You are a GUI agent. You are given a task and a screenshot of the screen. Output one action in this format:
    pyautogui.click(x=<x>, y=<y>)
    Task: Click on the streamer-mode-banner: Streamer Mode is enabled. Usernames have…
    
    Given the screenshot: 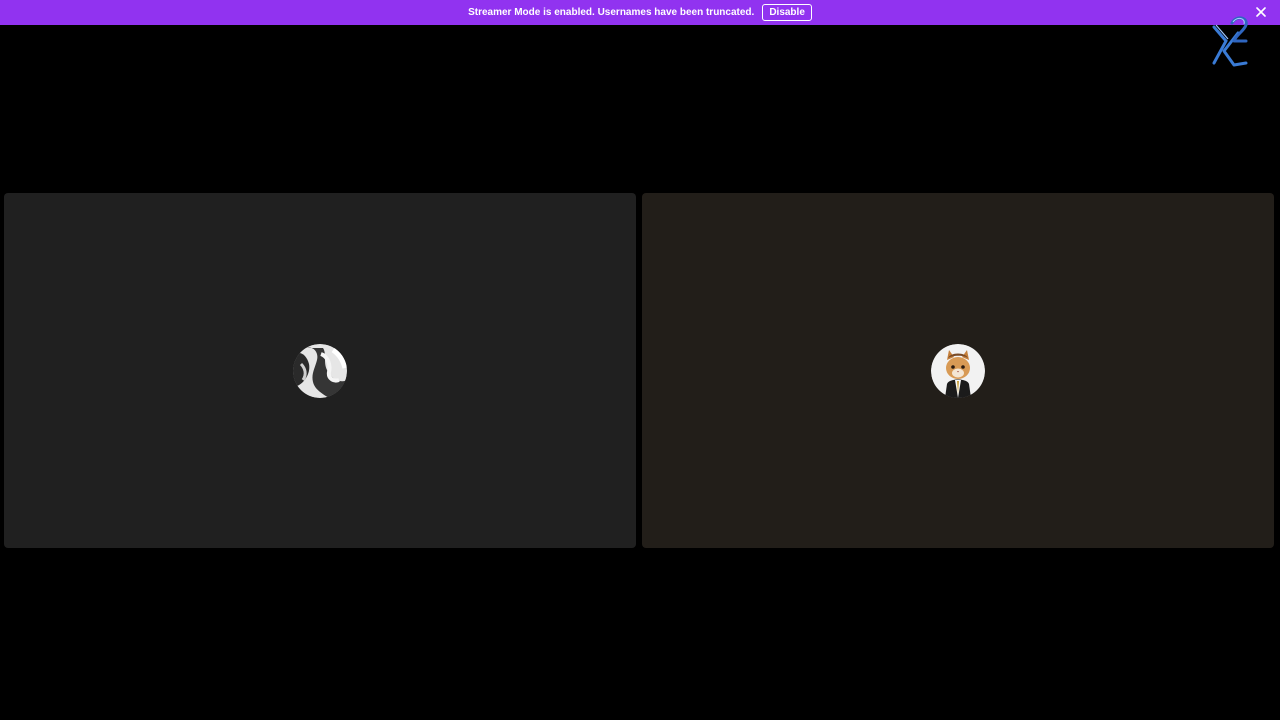 What is the action you would take?
    pyautogui.click(x=640, y=12)
    